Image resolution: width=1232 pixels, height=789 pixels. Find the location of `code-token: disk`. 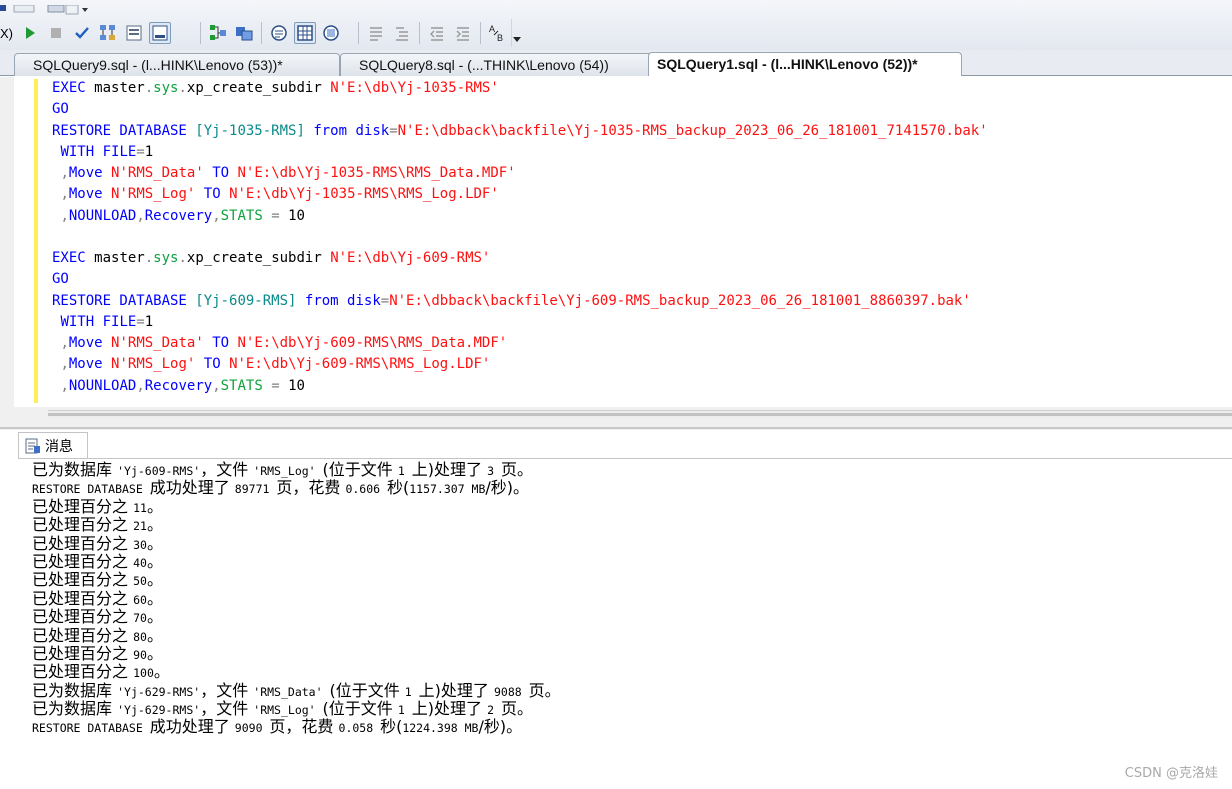

code-token: disk is located at coordinates (372, 130).